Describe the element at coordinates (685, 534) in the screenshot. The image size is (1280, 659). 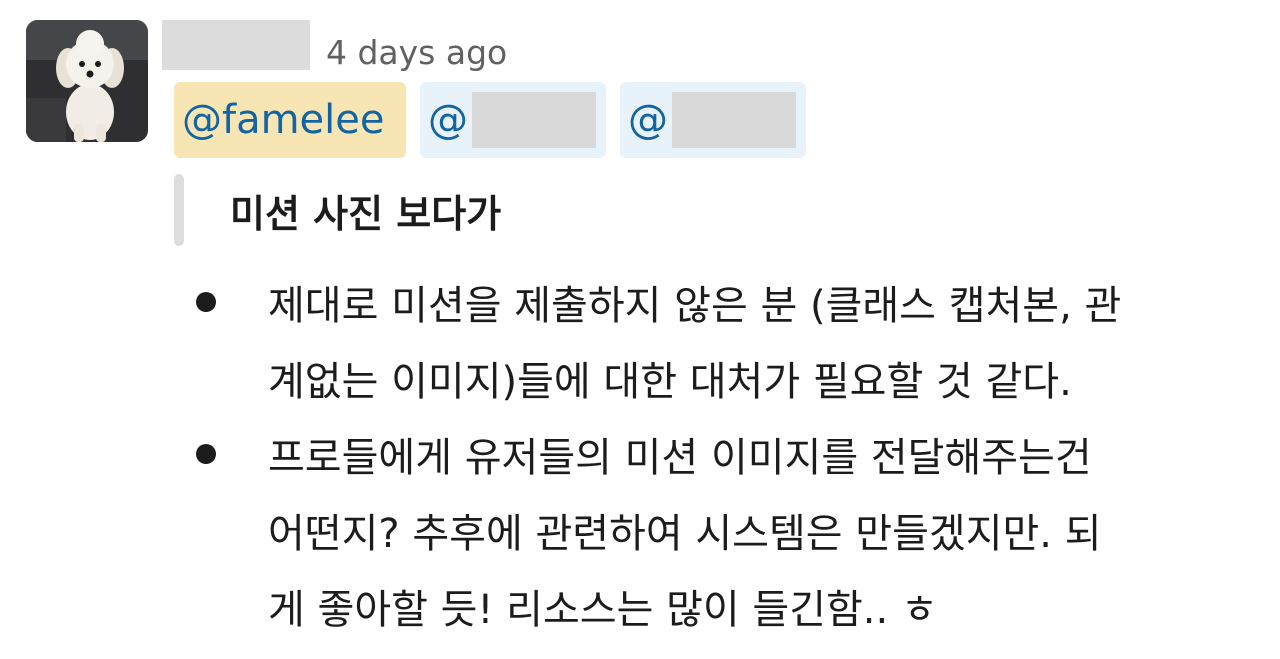
I see `bullet-line: 어떤지? 추후에 관련하여 시스템은 만들겠지만. 되` at that location.